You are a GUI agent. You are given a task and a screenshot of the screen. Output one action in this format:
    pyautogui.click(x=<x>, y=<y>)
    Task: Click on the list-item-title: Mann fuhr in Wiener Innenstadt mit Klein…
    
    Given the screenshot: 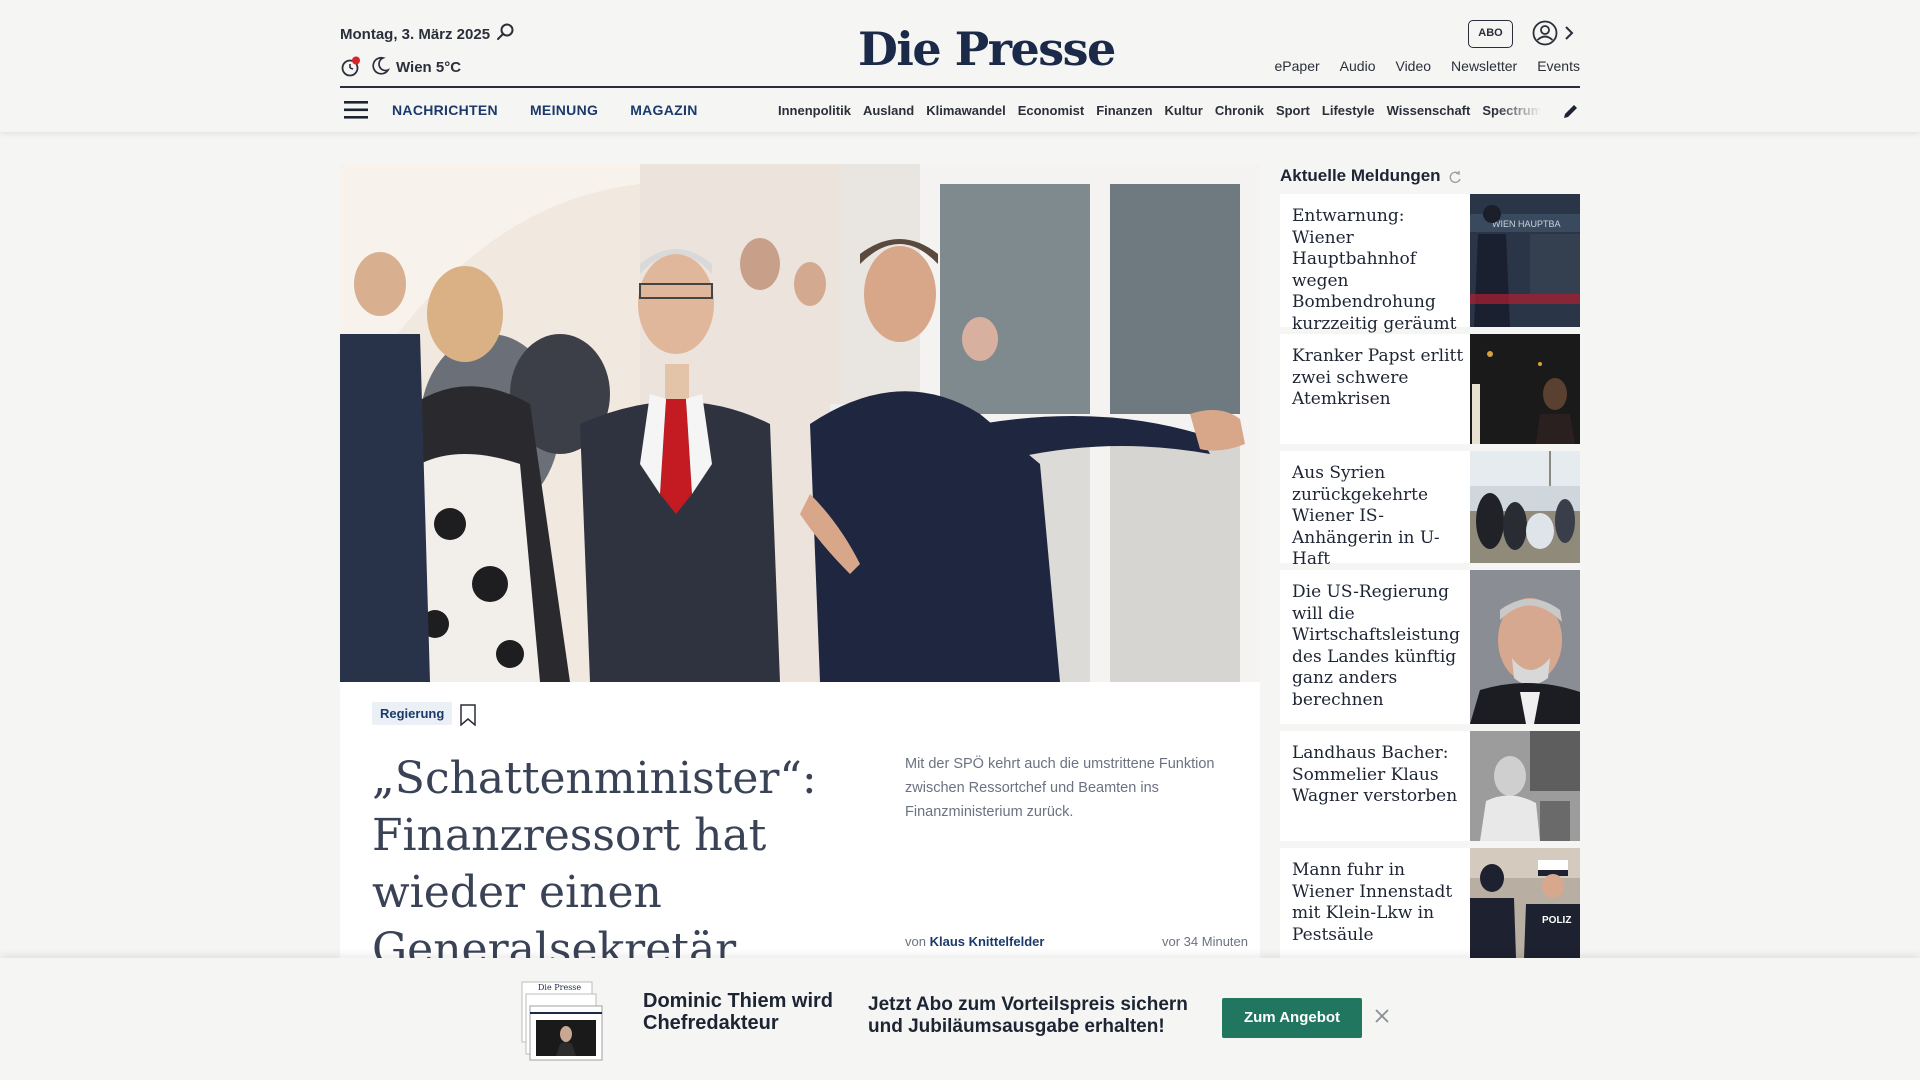 What is the action you would take?
    pyautogui.click(x=1372, y=902)
    